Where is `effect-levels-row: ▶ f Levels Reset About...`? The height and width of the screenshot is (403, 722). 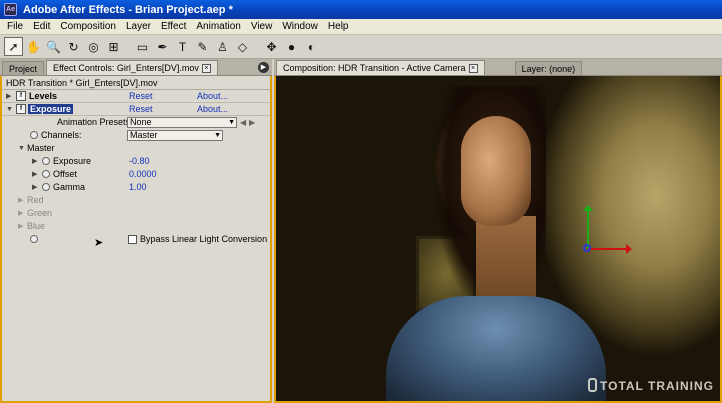
effect-levels-row: ▶ f Levels Reset About... is located at coordinates (136, 96).